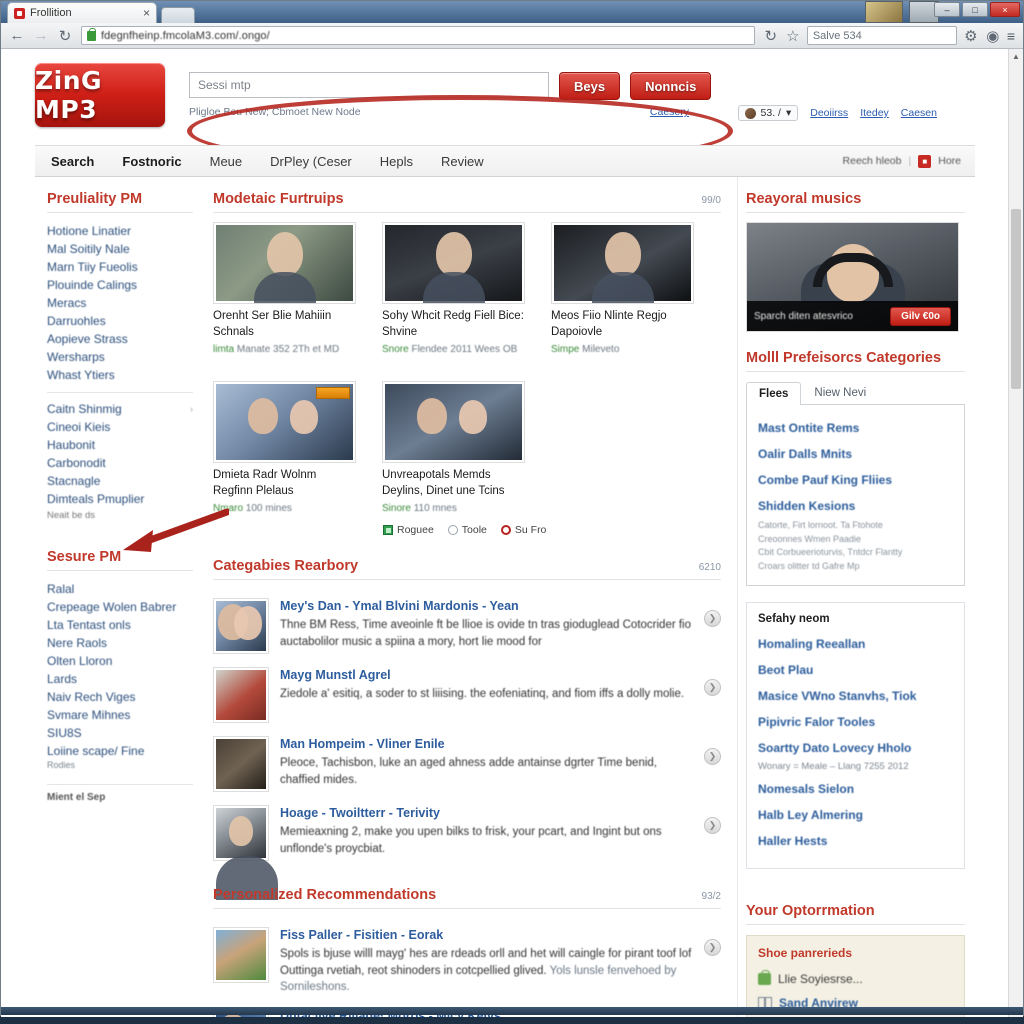 The image size is (1024, 1024). Describe the element at coordinates (462, 161) in the screenshot. I see `nav-item-review: Review` at that location.